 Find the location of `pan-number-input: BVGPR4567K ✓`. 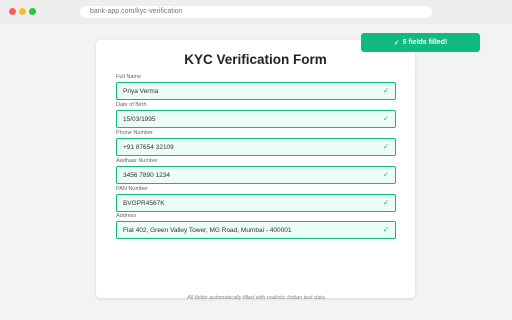

pan-number-input: BVGPR4567K ✓ is located at coordinates (256, 203).